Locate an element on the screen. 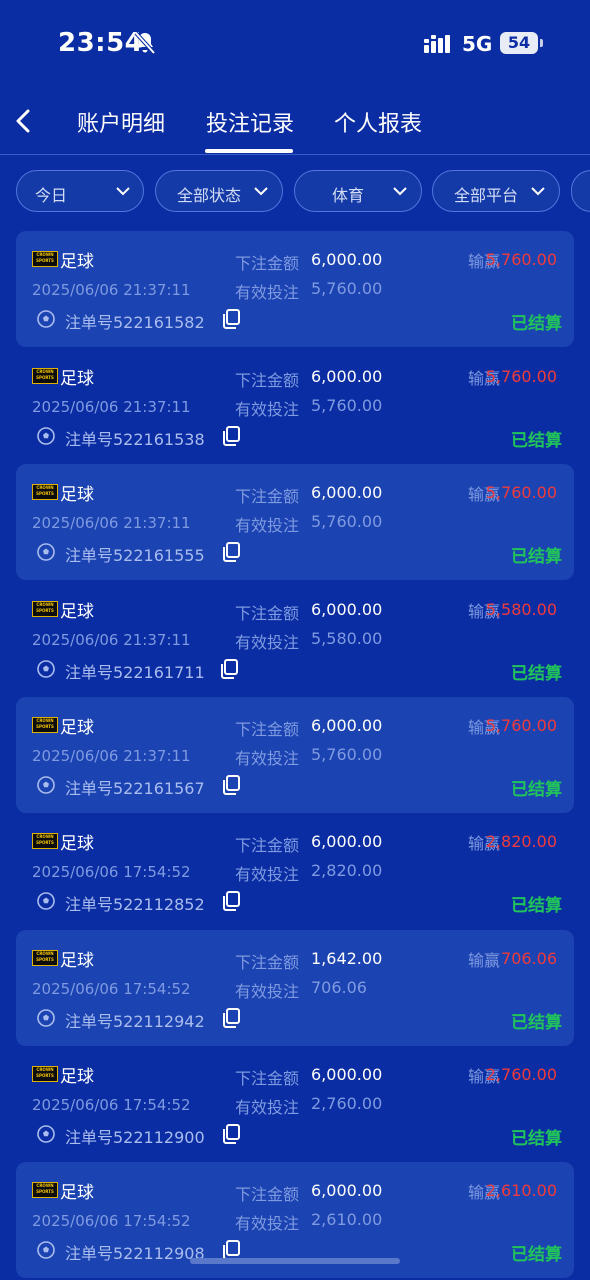 This screenshot has height=1280, width=590. filter-category: 体育 is located at coordinates (358, 191).